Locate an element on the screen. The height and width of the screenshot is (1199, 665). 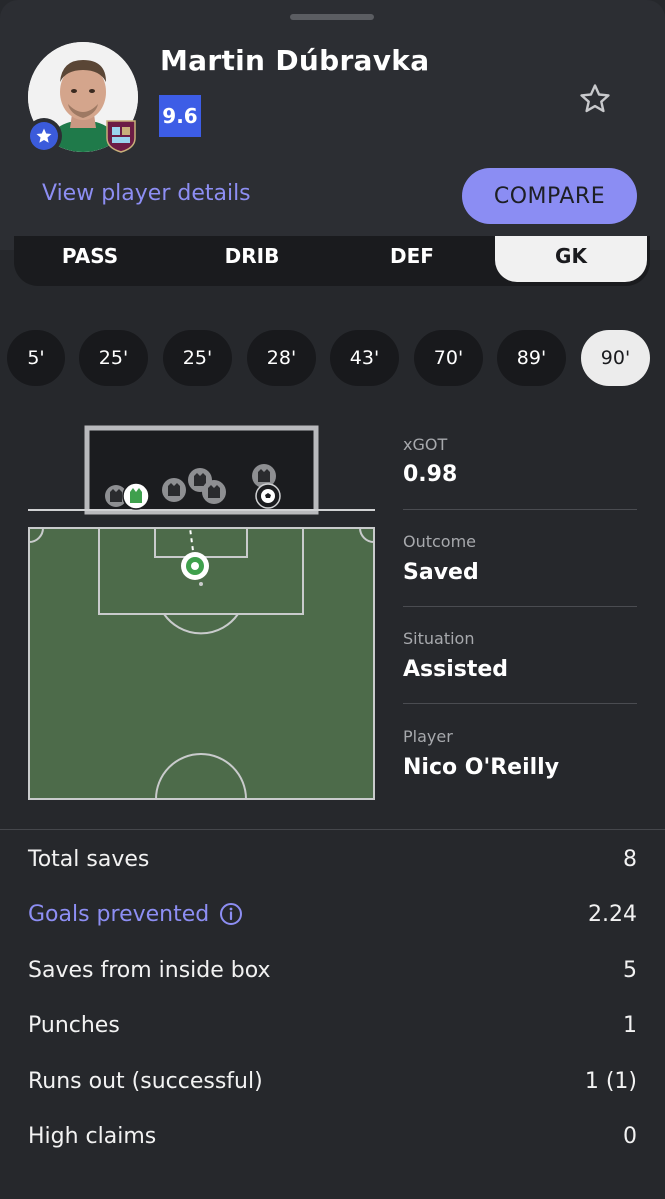
stat-tabs: PASS DRIB DEF GK is located at coordinates (332, 261).